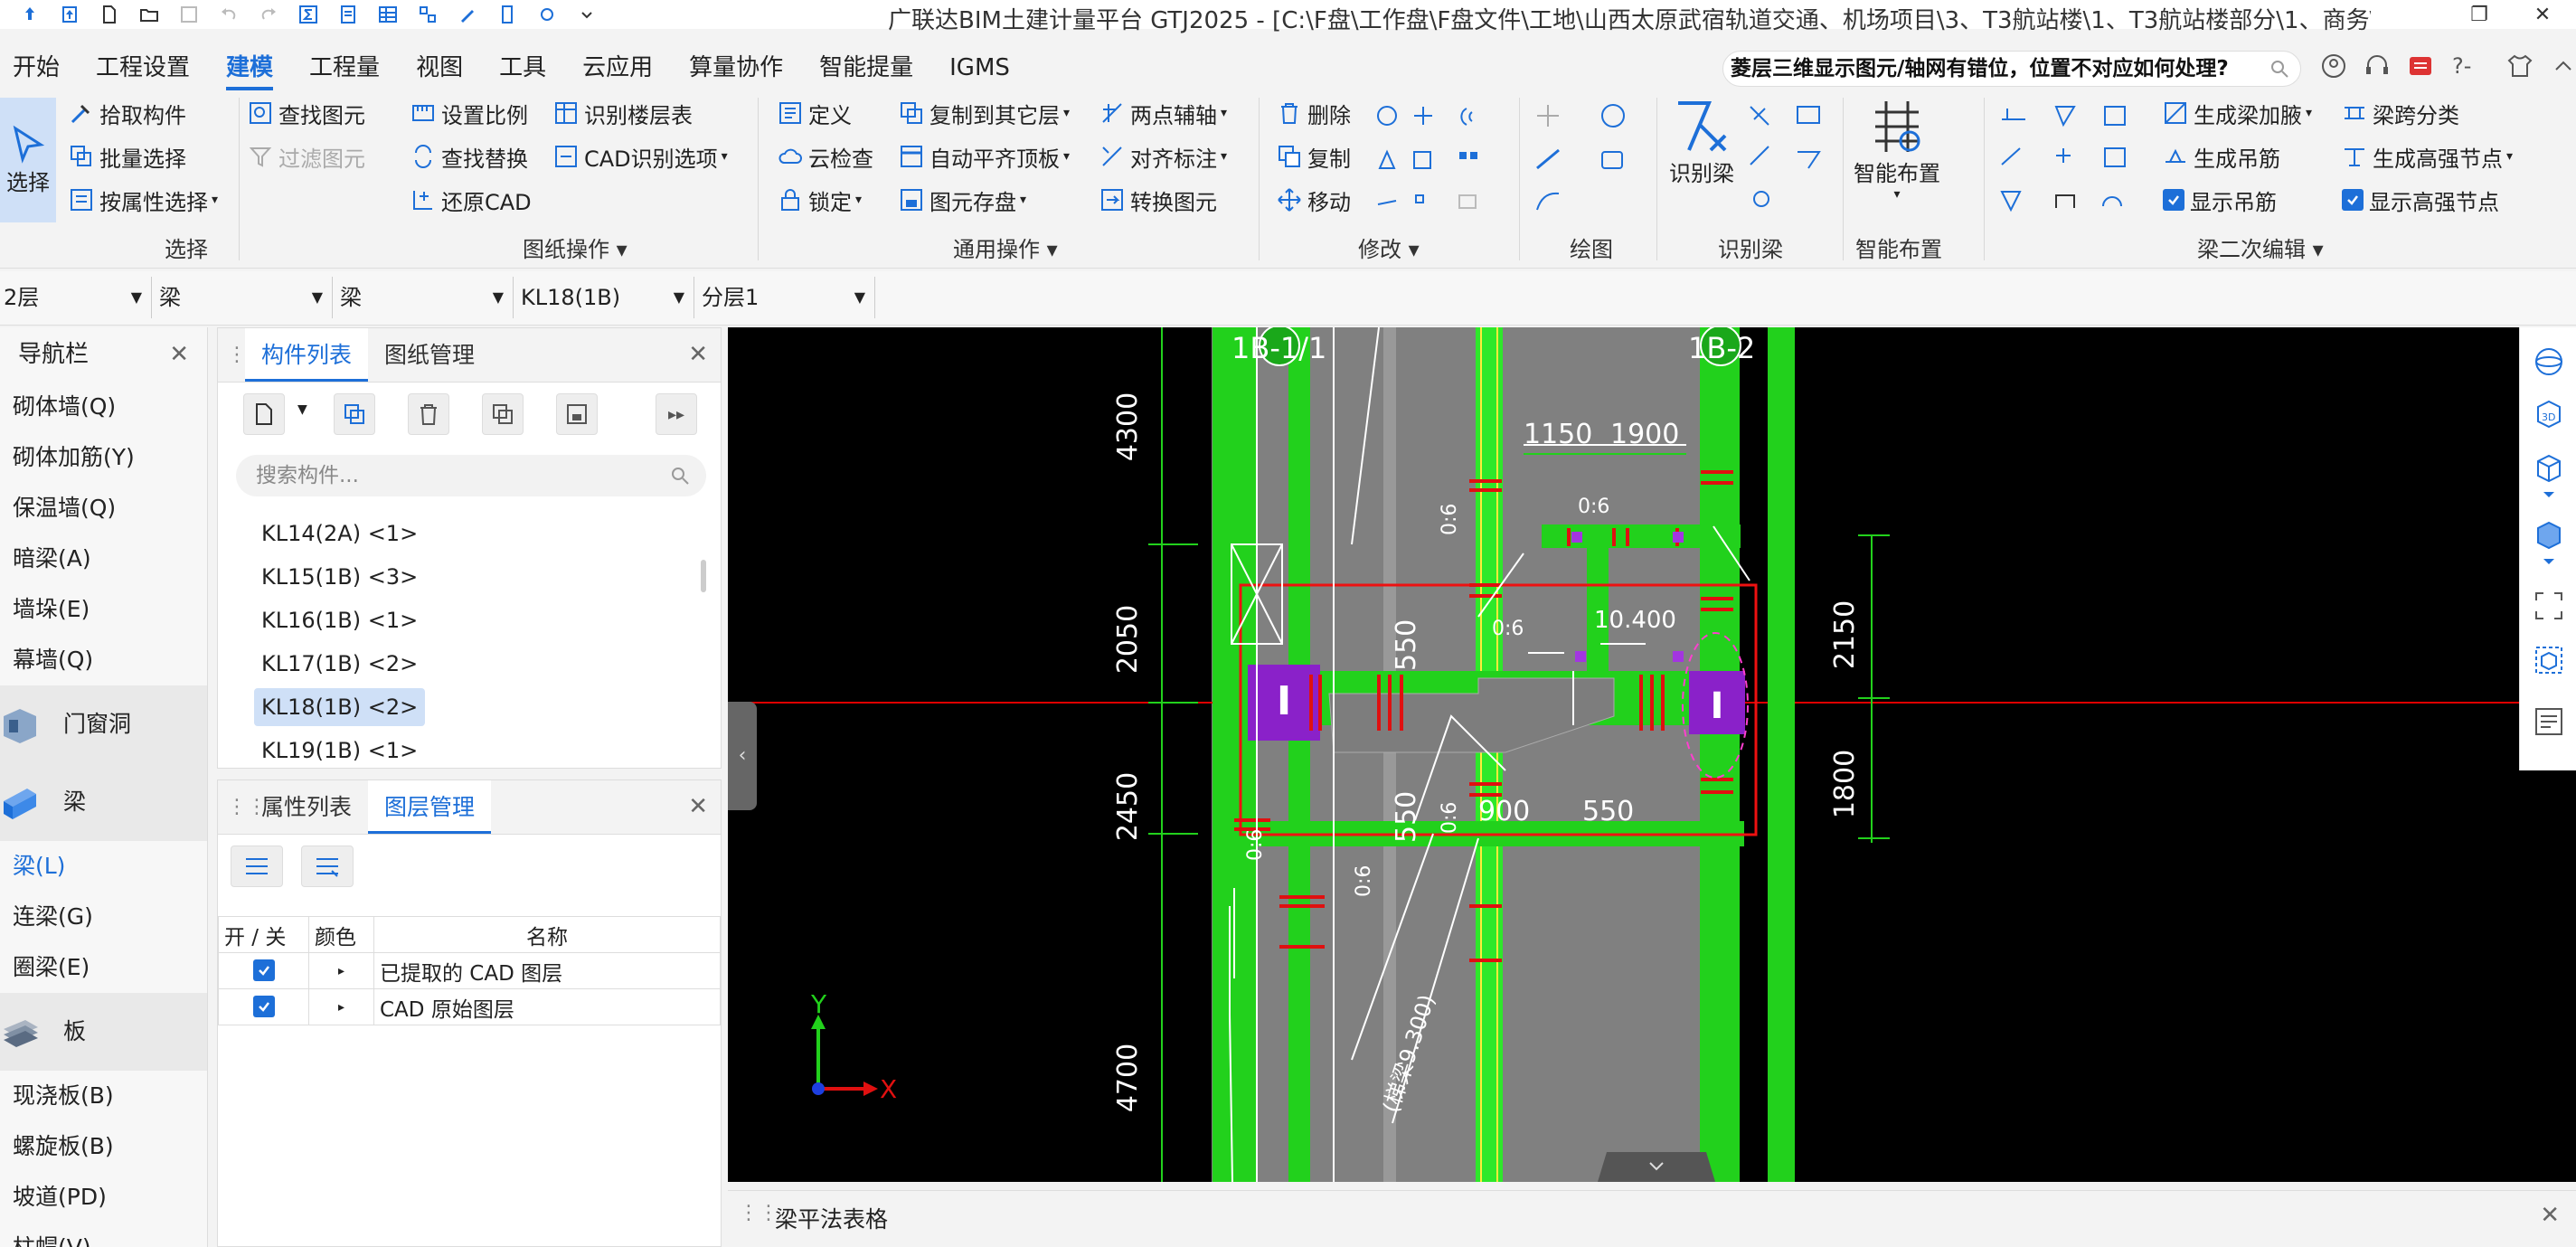  Describe the element at coordinates (425, 297) in the screenshot. I see `type-dropdown: 梁 ▼` at that location.